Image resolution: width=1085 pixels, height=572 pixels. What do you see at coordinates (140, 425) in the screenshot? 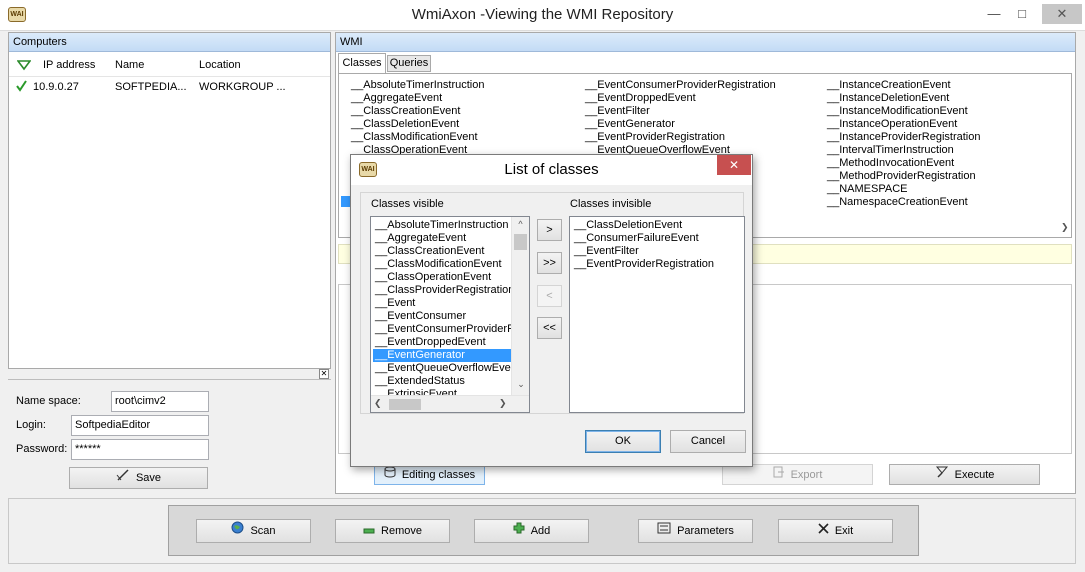
I see `login-field: SoftpediaEditor` at bounding box center [140, 425].